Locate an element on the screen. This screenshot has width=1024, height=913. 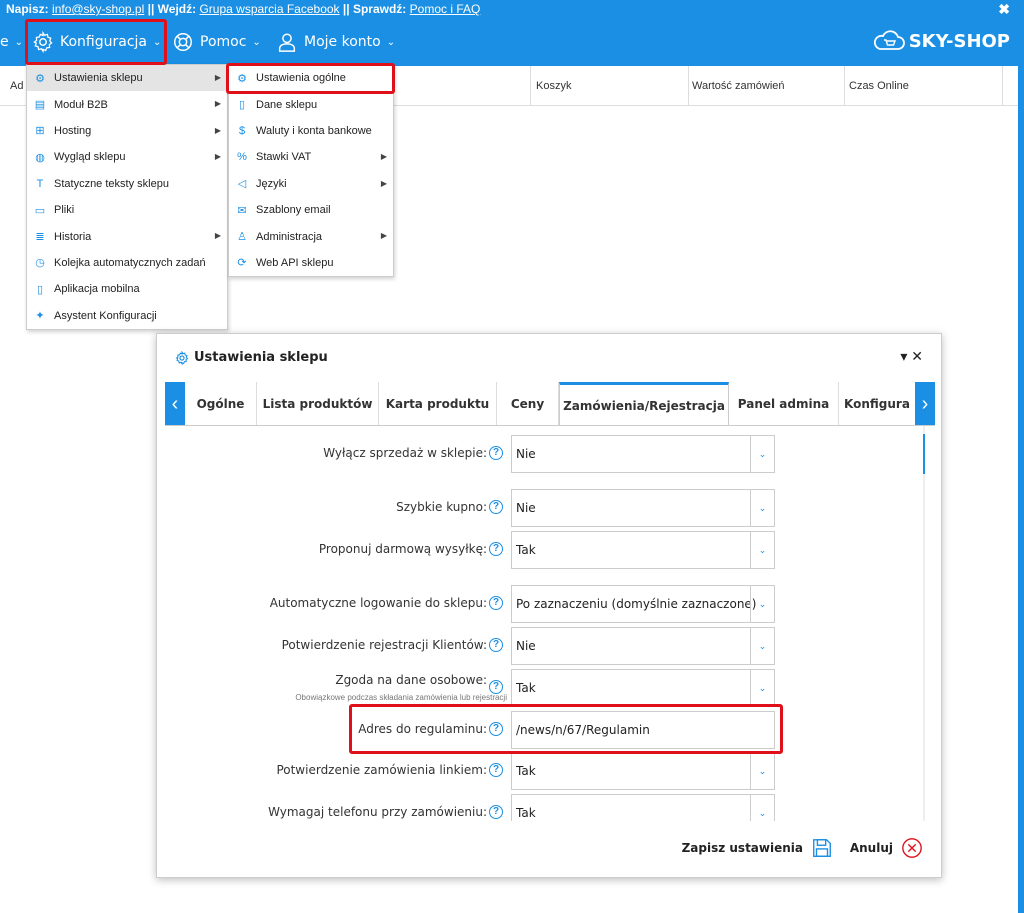
tabs-next-arrow: › is located at coordinates (925, 403).